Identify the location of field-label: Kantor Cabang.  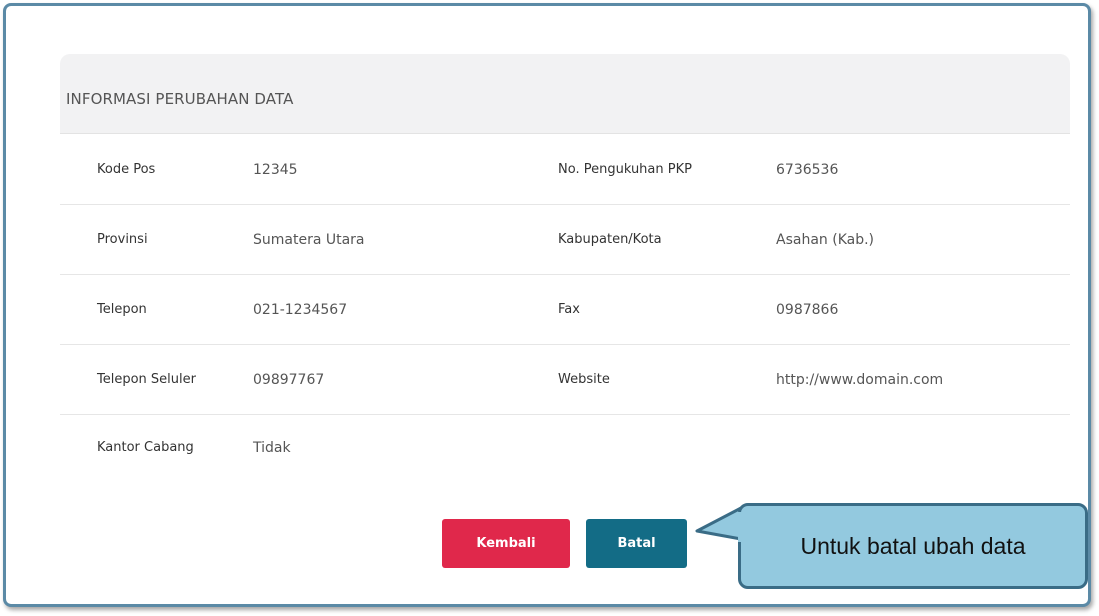
(145, 447).